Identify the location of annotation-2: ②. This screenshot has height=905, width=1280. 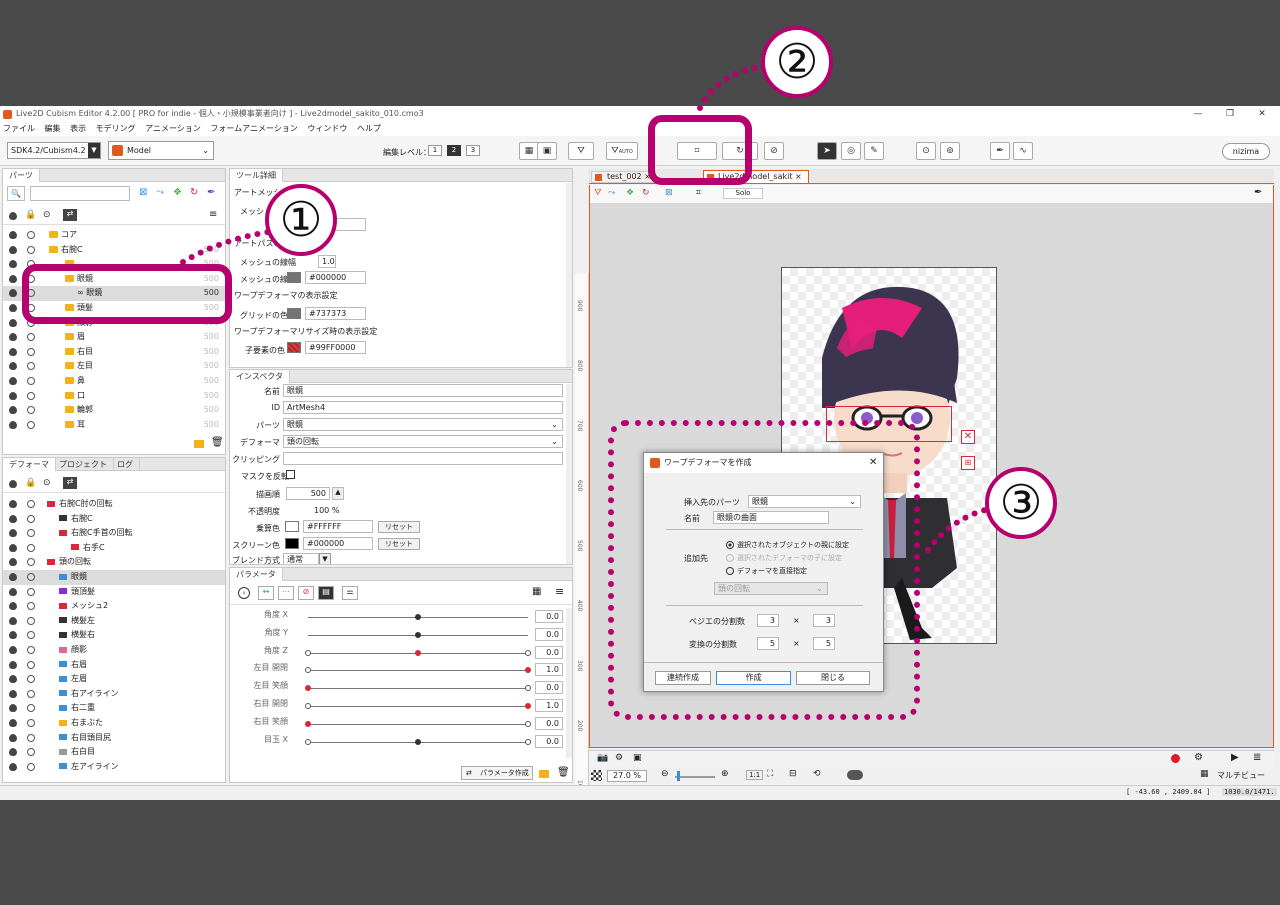
(797, 62).